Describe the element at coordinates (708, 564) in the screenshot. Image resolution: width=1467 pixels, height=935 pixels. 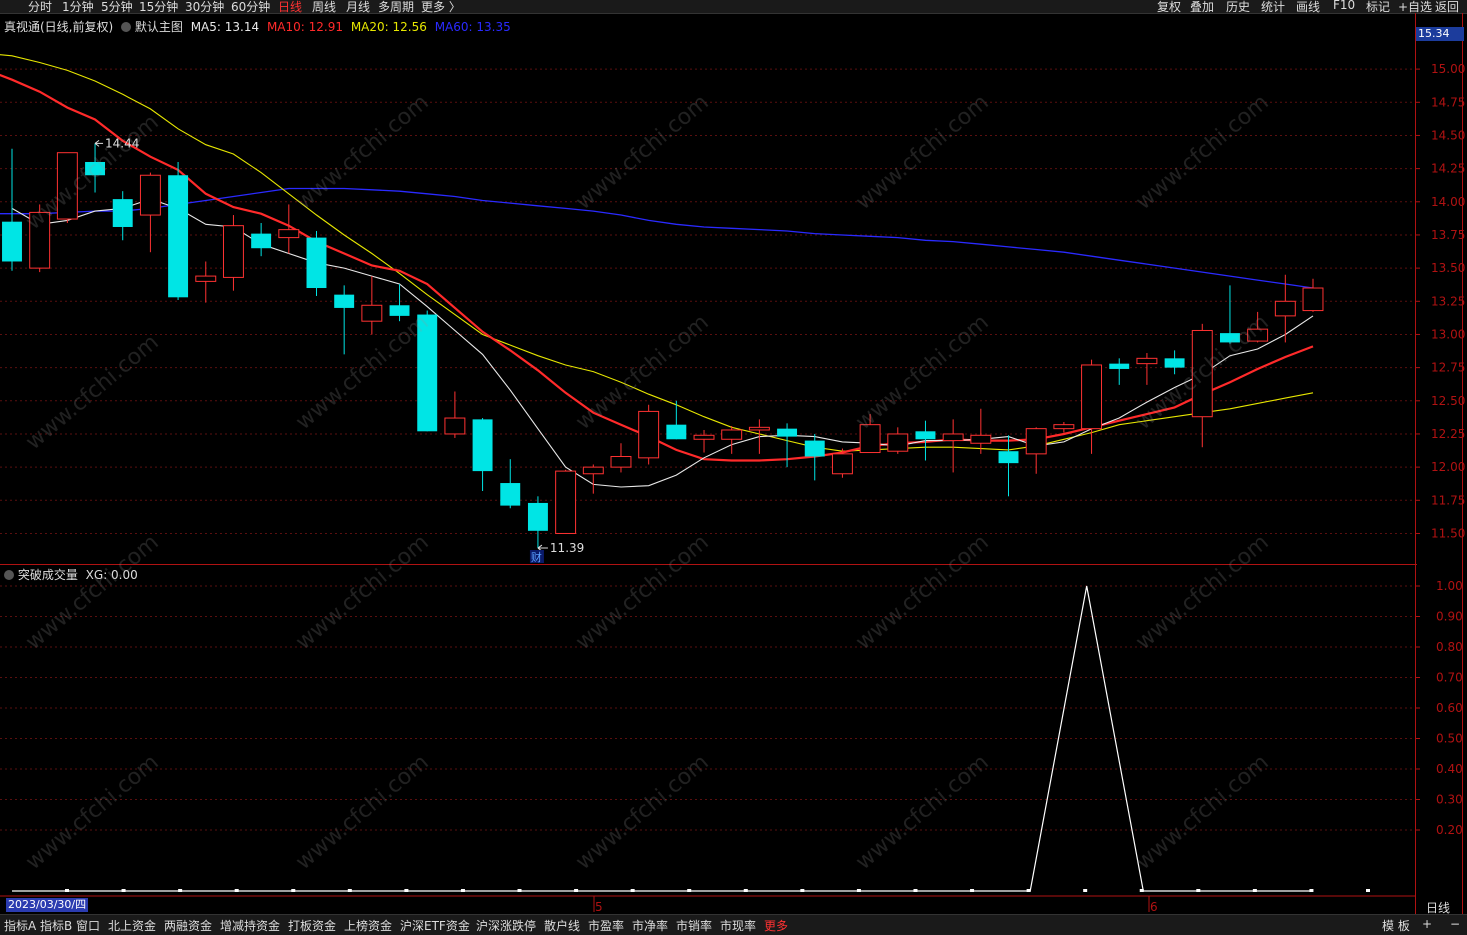
I see `pane-divider` at that location.